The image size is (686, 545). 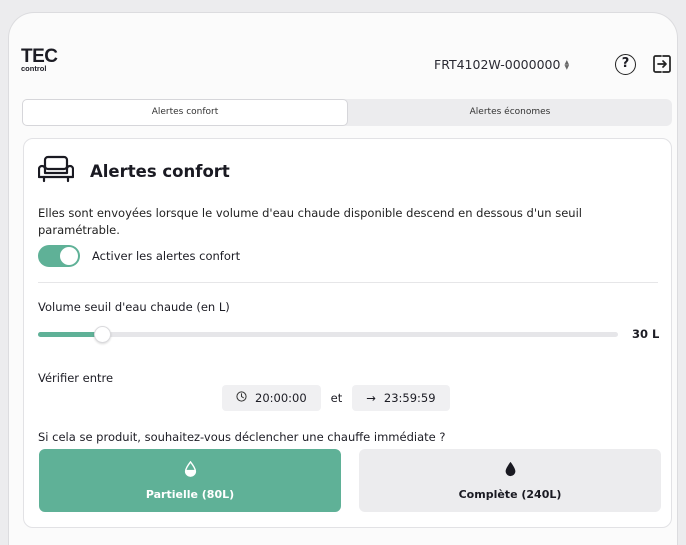 What do you see at coordinates (510, 470) in the screenshot?
I see `drop-icon` at bounding box center [510, 470].